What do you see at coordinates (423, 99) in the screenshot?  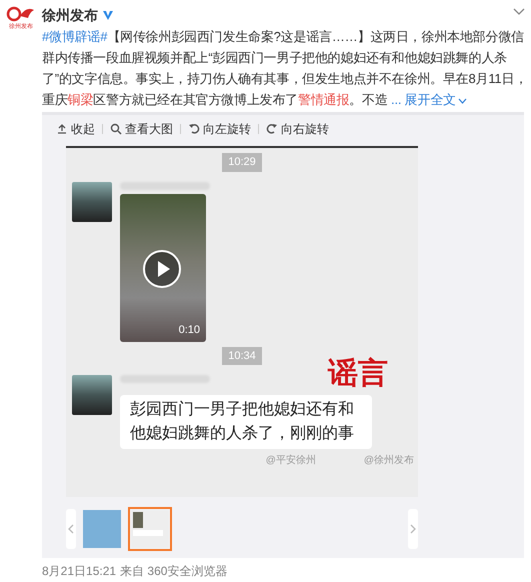 I see `expand-link: ... 展开全文` at bounding box center [423, 99].